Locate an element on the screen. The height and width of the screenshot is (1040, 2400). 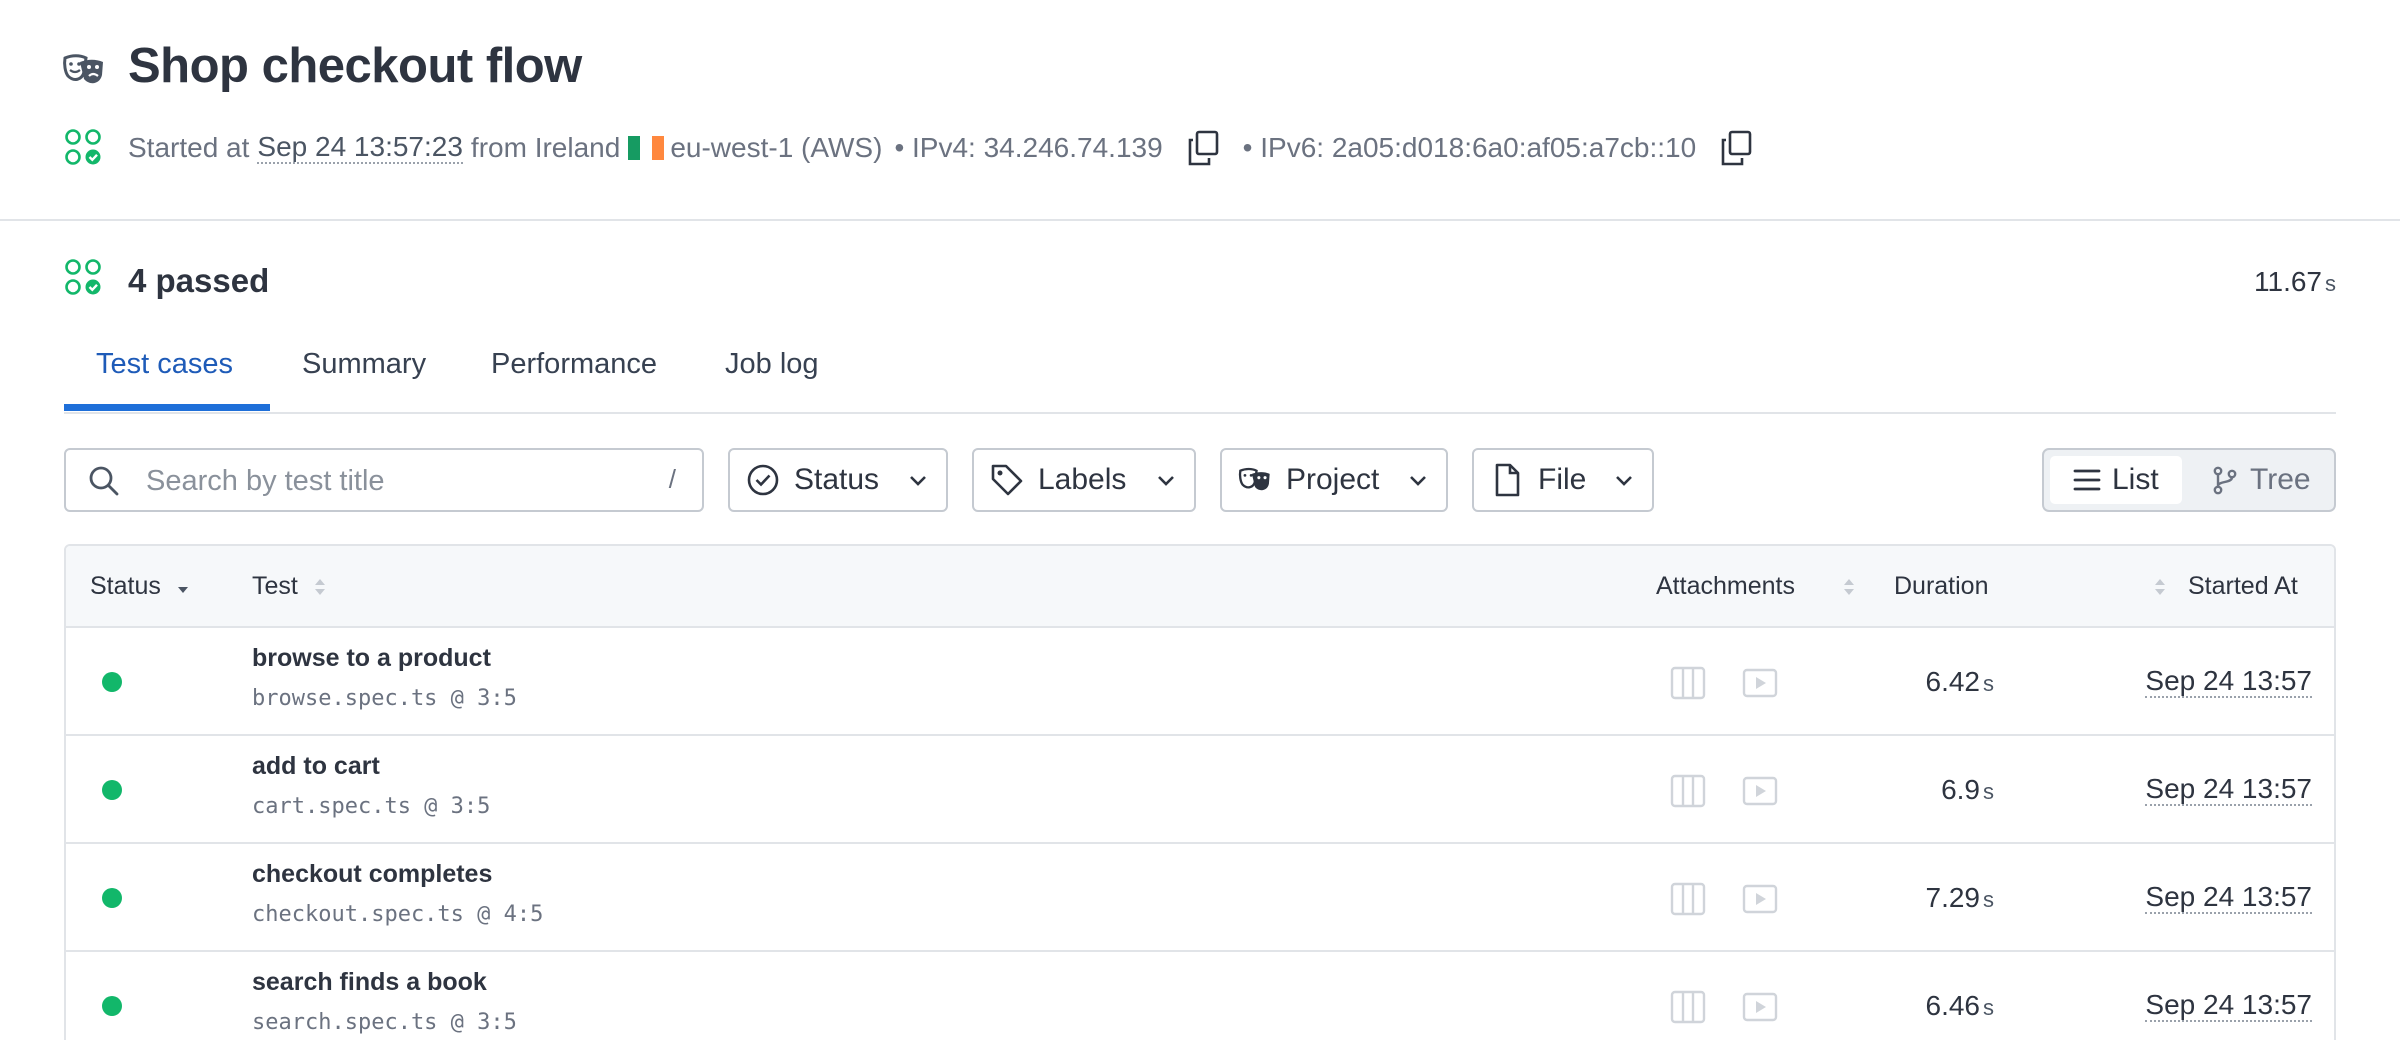
test-duration-value: 6.46 is located at coordinates (1953, 1005).